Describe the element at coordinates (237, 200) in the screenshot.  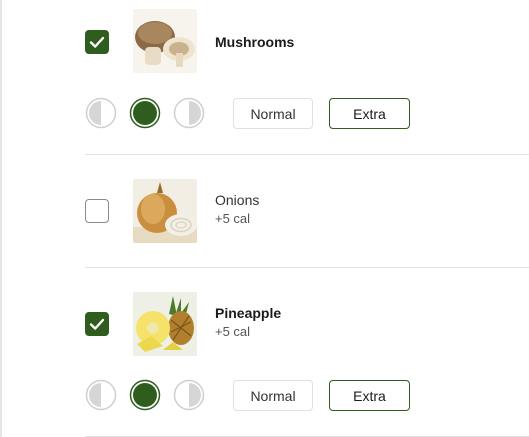
I see `topping-name: Onions` at that location.